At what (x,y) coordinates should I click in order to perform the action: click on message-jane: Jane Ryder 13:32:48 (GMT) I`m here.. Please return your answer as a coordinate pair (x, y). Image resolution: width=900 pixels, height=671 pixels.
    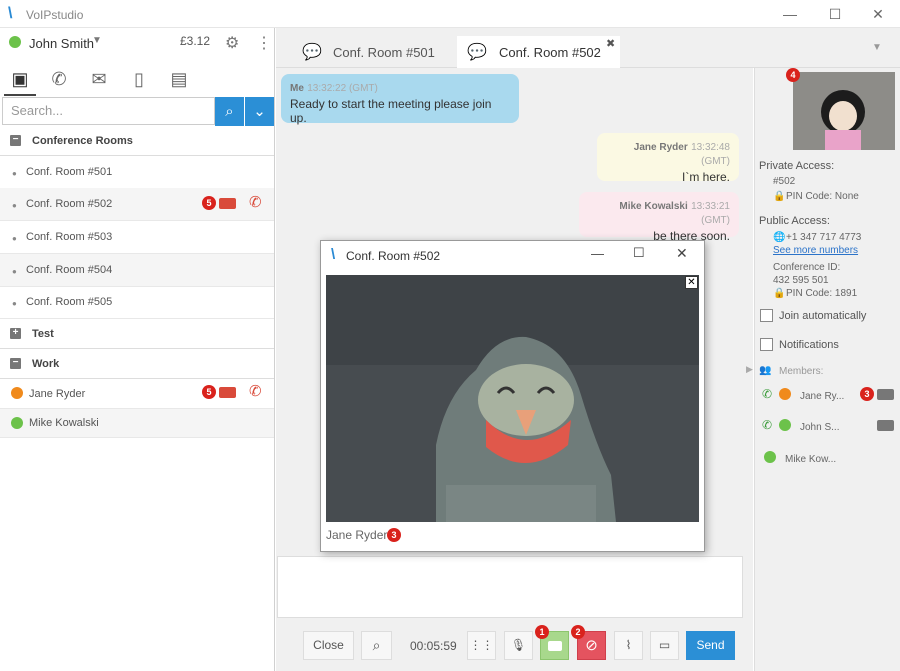
    Looking at the image, I should click on (668, 158).